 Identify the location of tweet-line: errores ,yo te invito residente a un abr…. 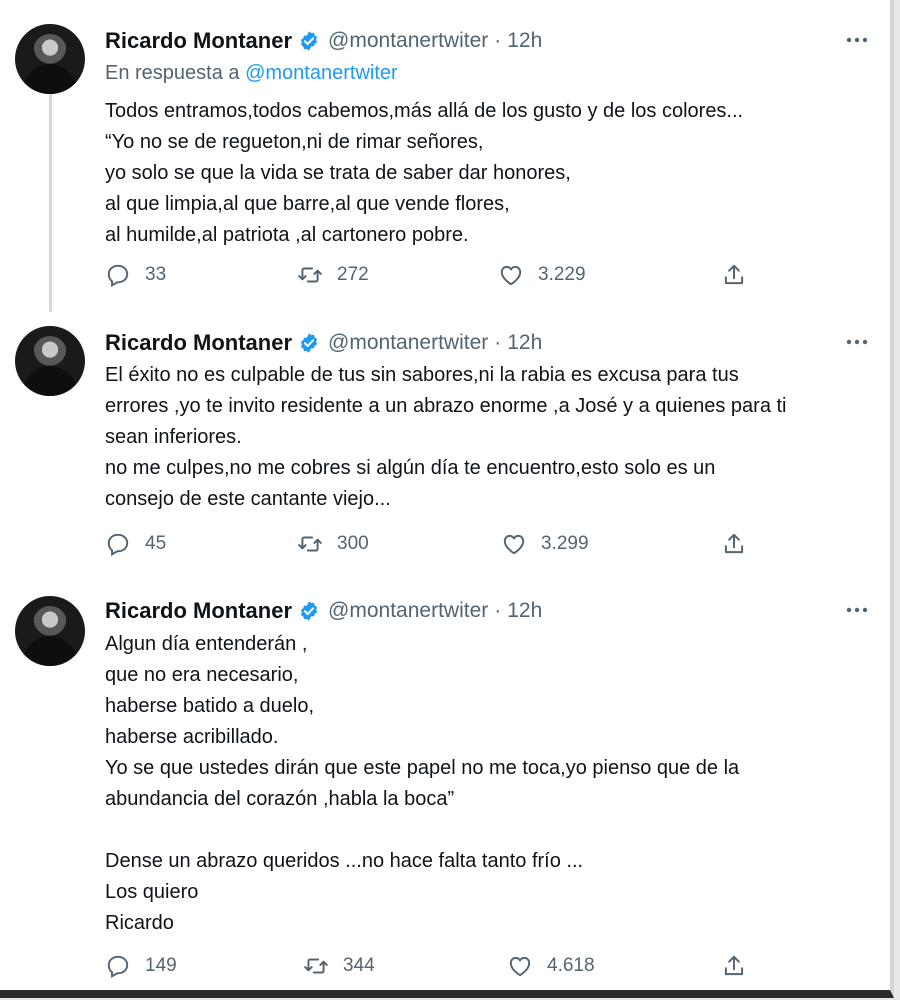
(446, 406).